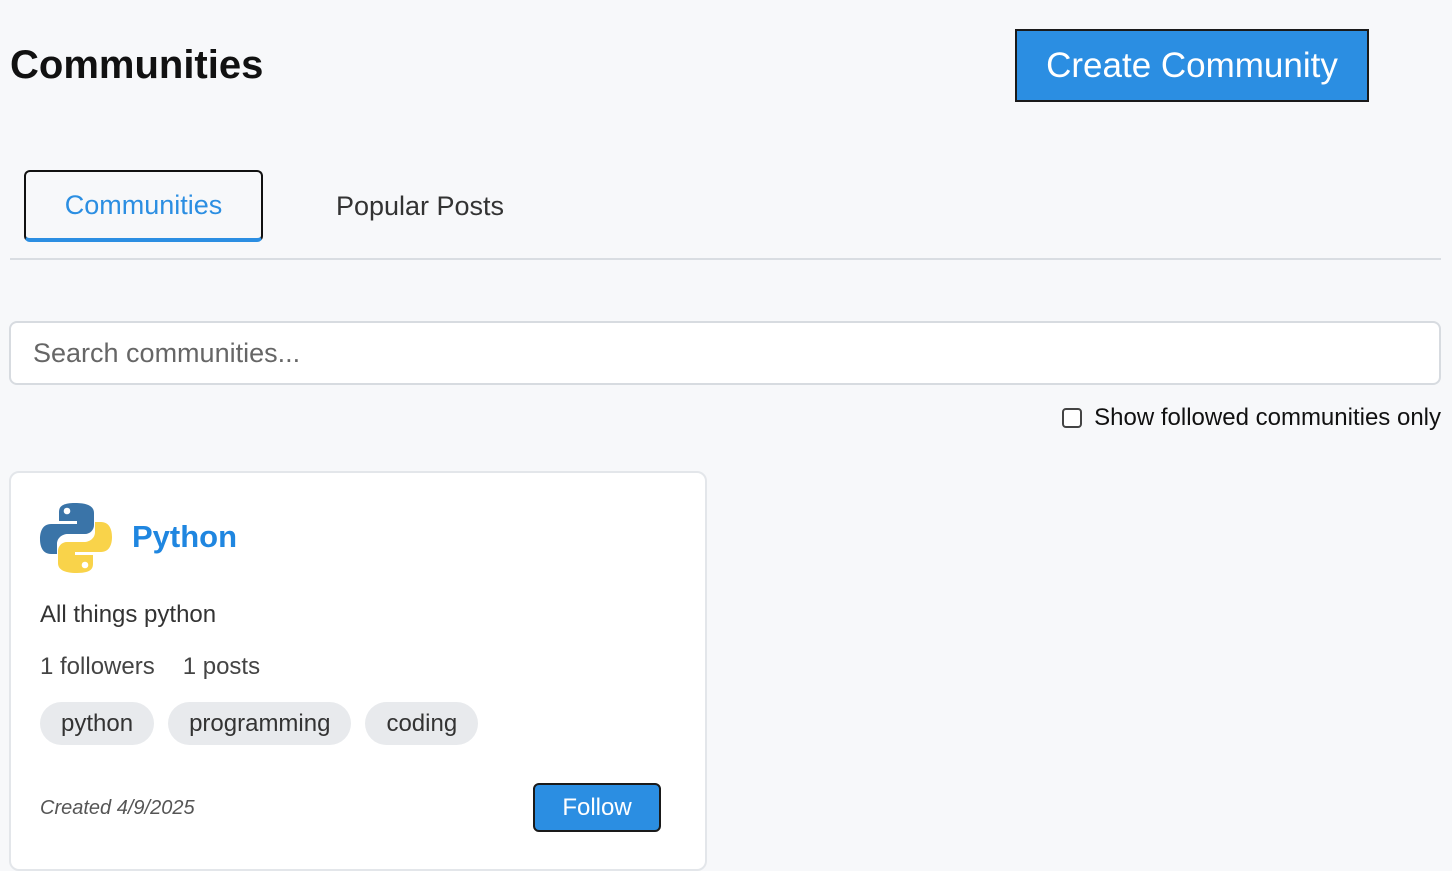 The width and height of the screenshot is (1452, 871). I want to click on followed-only-label: Show followed communities only, so click(1267, 417).